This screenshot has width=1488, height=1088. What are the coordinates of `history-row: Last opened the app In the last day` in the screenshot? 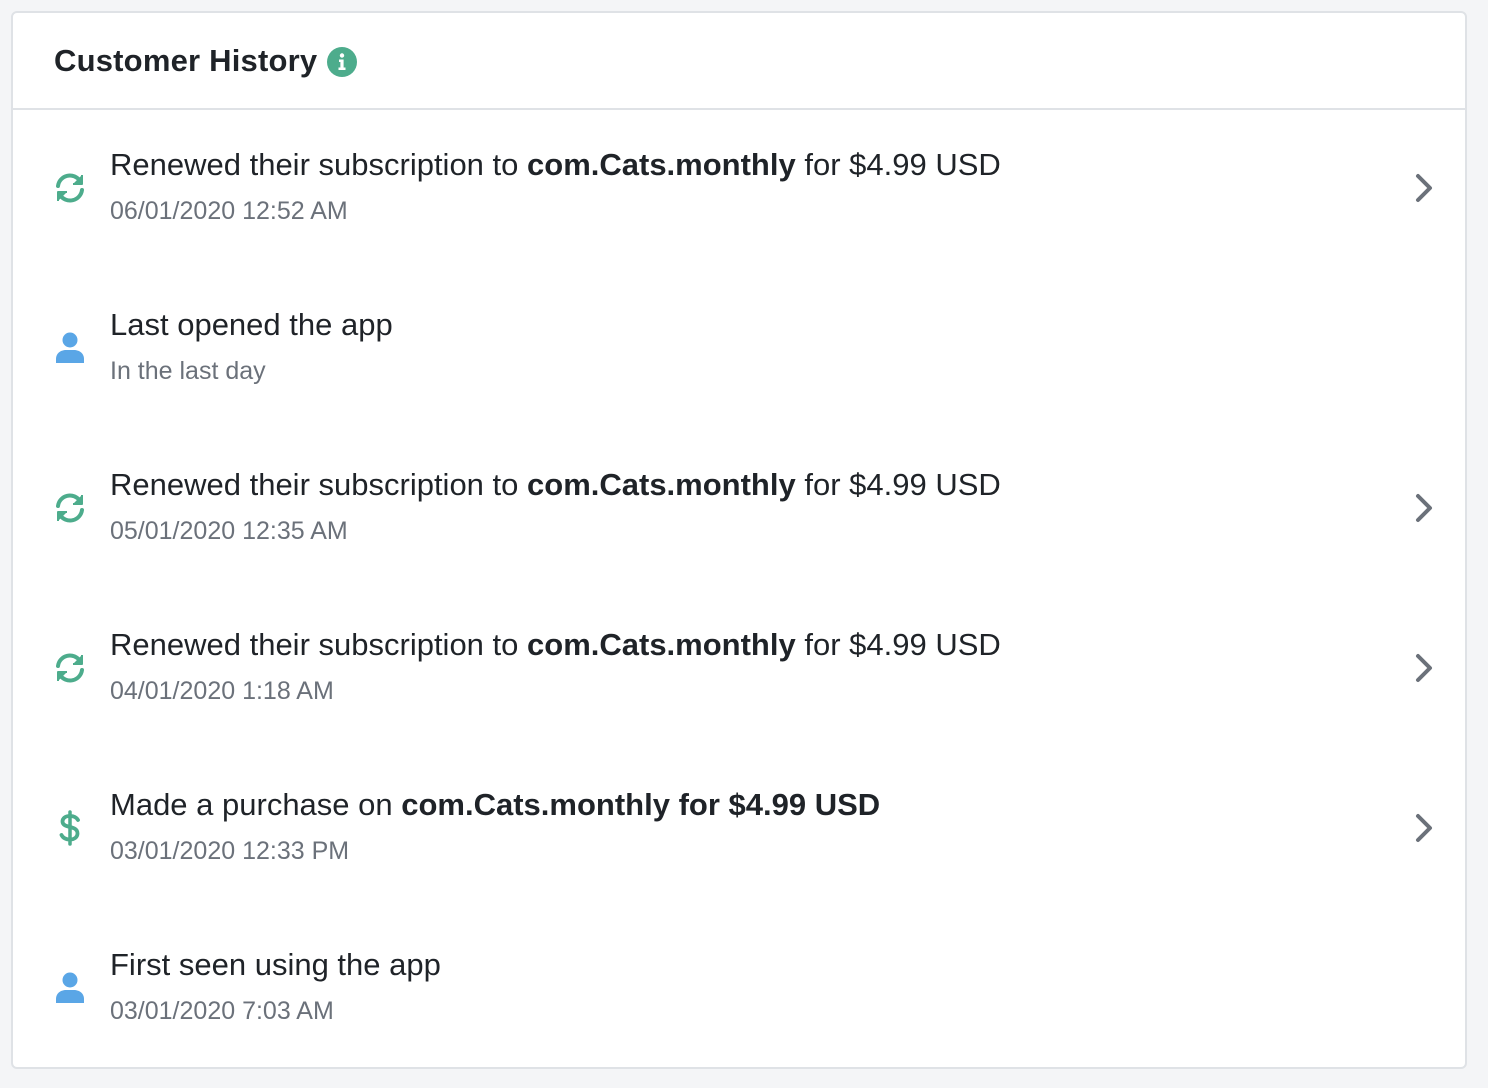 It's located at (739, 350).